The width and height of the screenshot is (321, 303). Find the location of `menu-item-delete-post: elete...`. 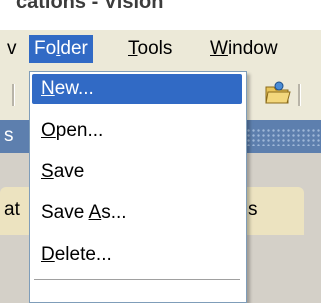

menu-item-delete-post: elete... is located at coordinates (83, 254).